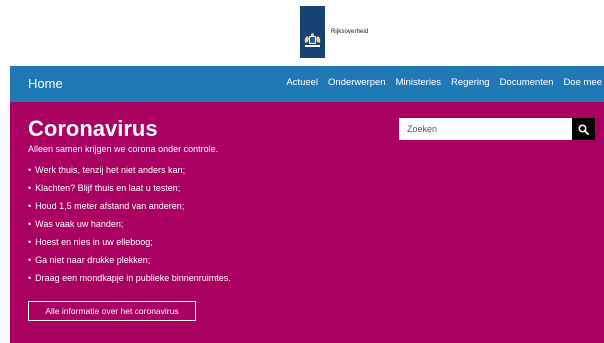 This screenshot has height=343, width=604. Describe the element at coordinates (79, 224) in the screenshot. I see `list-item-text: Was vaak uw handen;` at that location.